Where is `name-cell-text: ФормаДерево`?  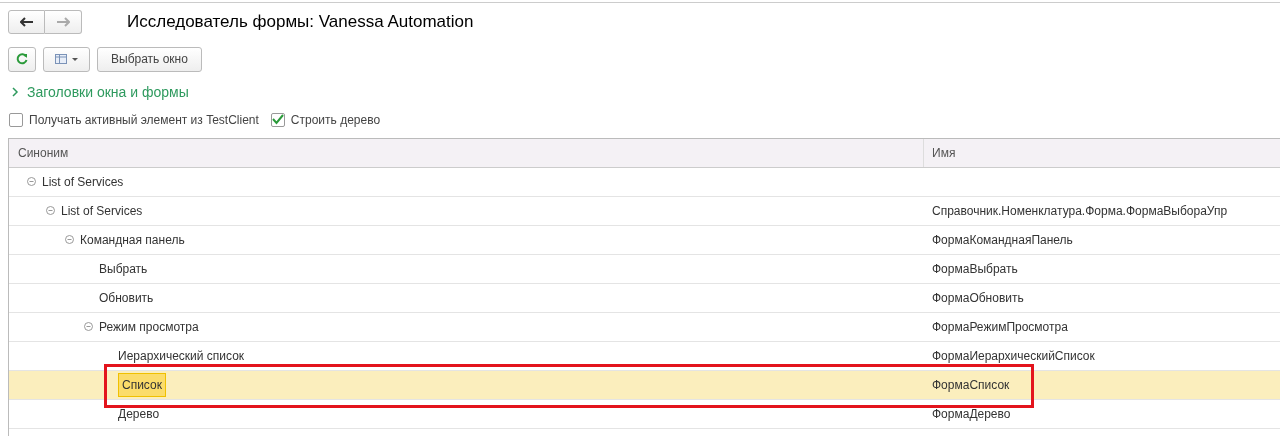
name-cell-text: ФормаДерево is located at coordinates (971, 414).